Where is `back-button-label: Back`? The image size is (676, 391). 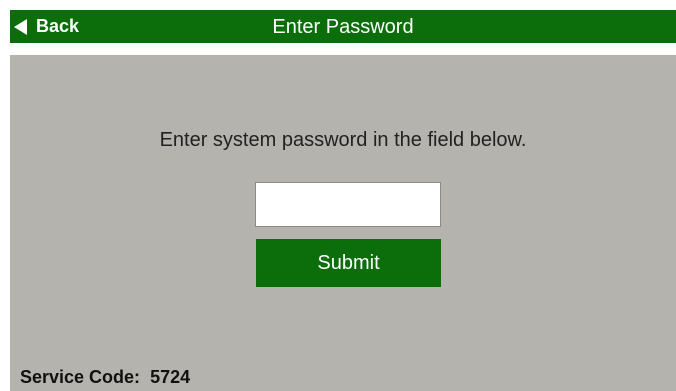 back-button-label: Back is located at coordinates (58, 26).